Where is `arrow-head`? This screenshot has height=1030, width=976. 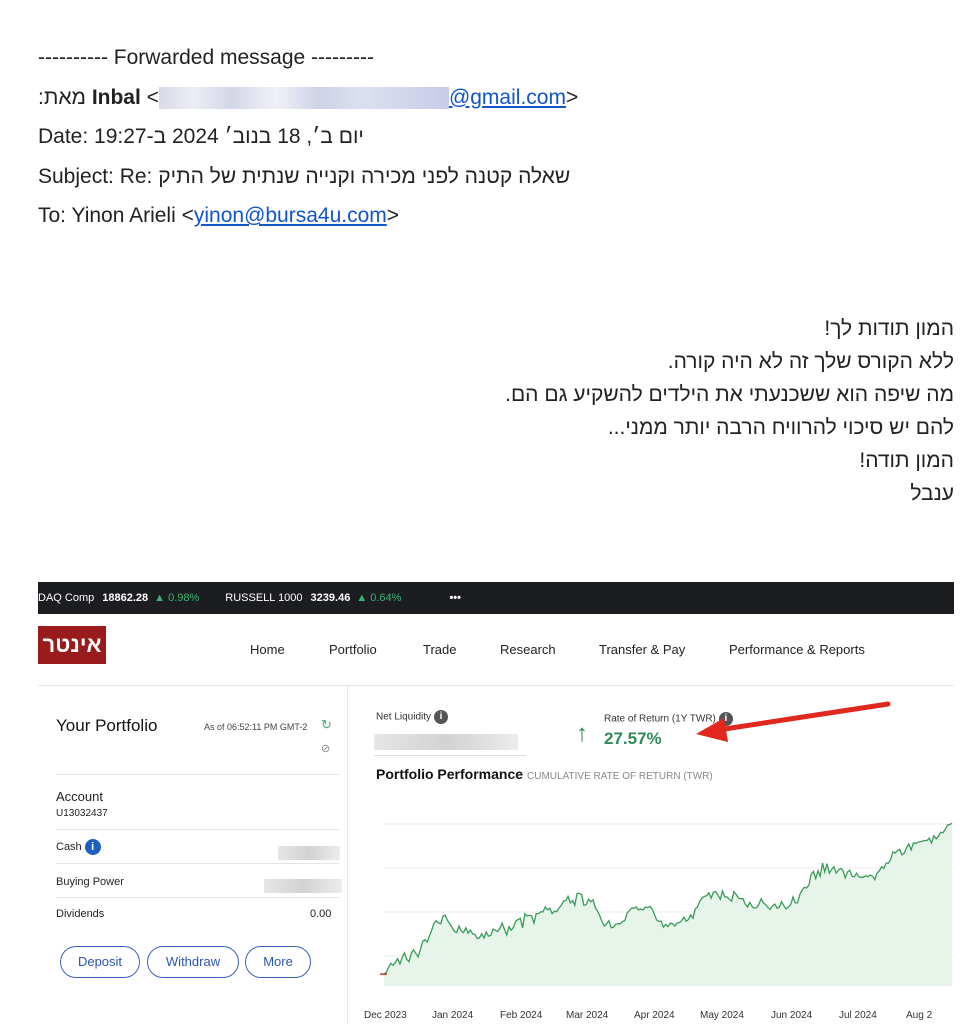
arrow-head is located at coordinates (712, 730).